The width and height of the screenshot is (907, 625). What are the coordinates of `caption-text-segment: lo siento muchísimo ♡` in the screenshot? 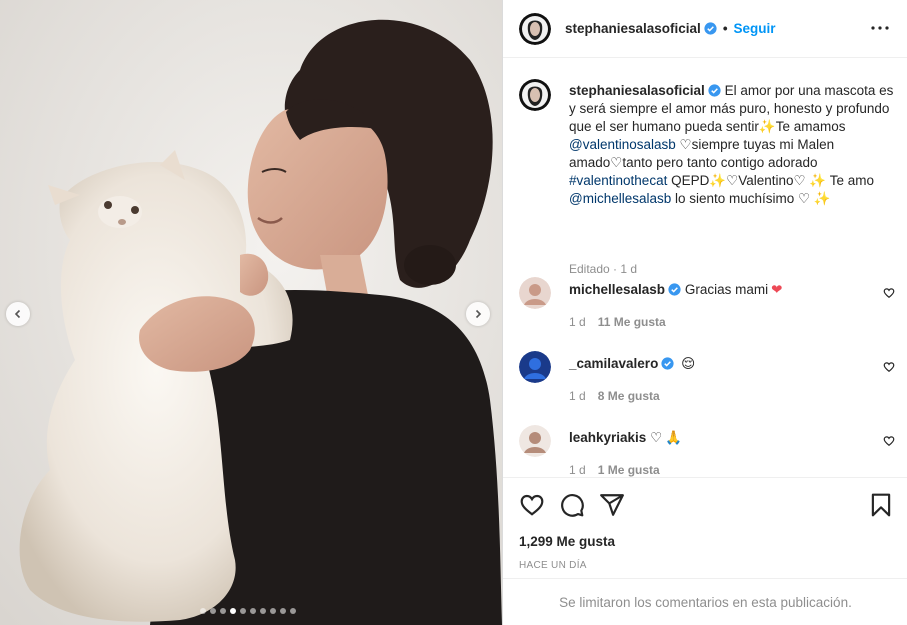 It's located at (742, 198).